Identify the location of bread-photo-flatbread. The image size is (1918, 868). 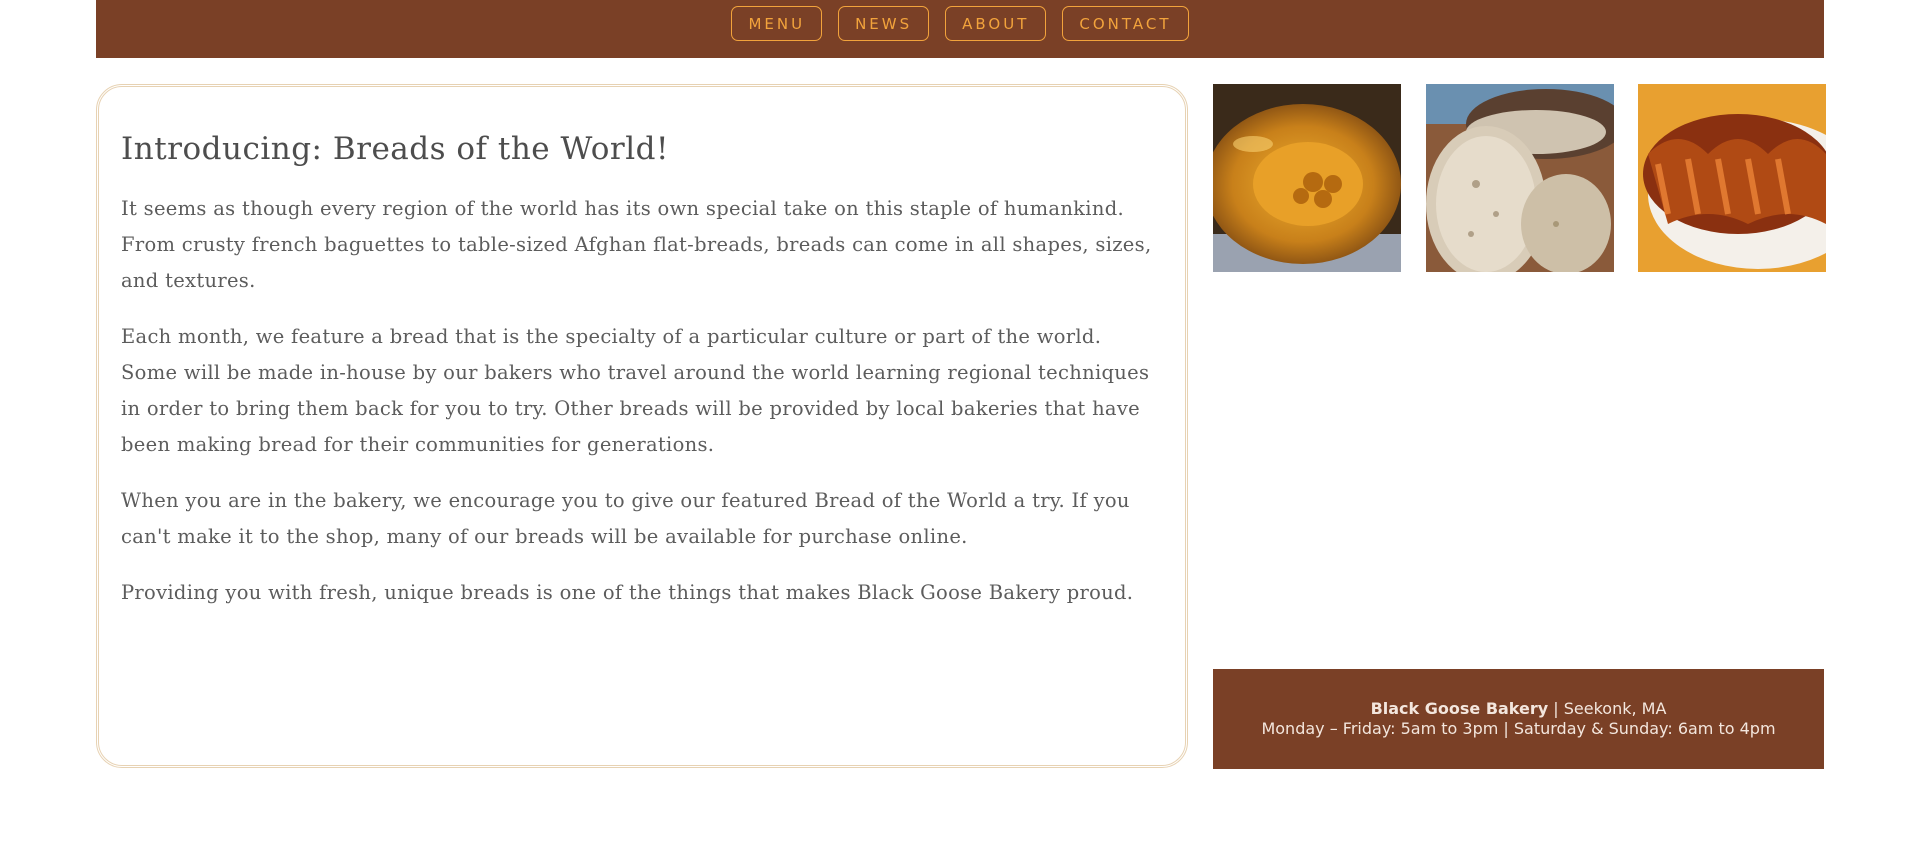
(1307, 178).